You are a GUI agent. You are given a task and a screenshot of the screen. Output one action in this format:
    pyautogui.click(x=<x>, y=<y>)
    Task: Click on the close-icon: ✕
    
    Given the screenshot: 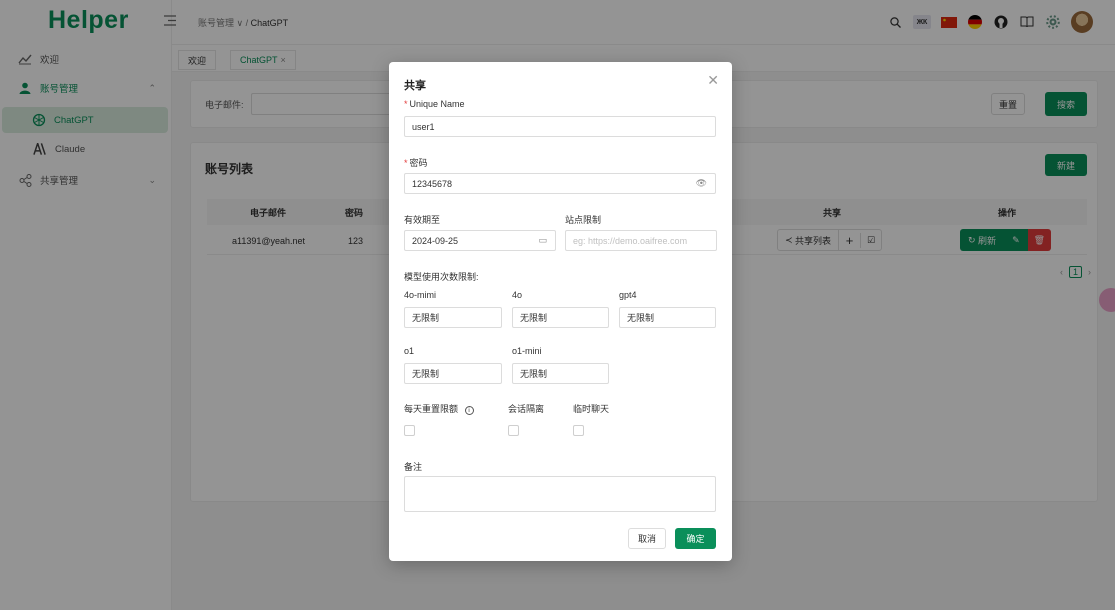 What is the action you would take?
    pyautogui.click(x=713, y=80)
    